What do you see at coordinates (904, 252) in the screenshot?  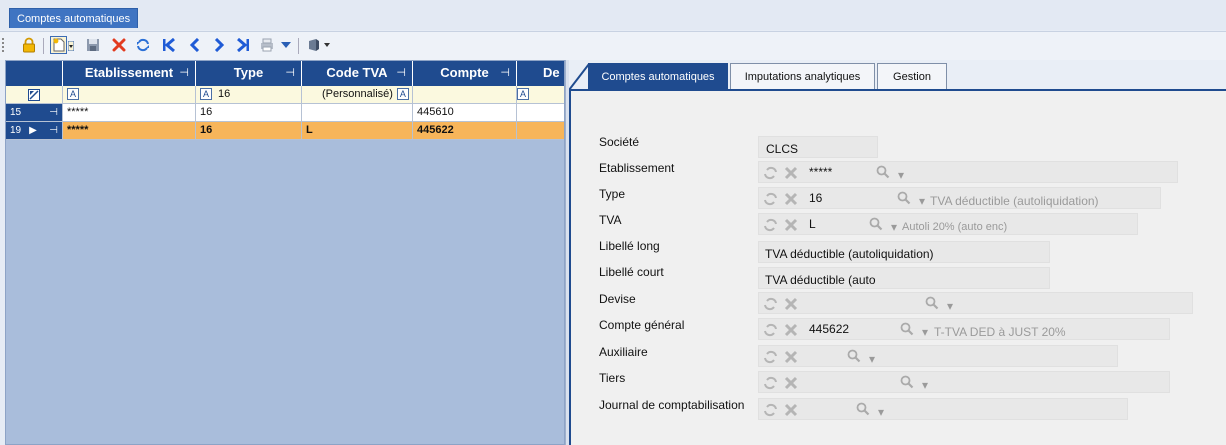 I see `libelle-long-field: TVA déductible (autoliquidation)` at bounding box center [904, 252].